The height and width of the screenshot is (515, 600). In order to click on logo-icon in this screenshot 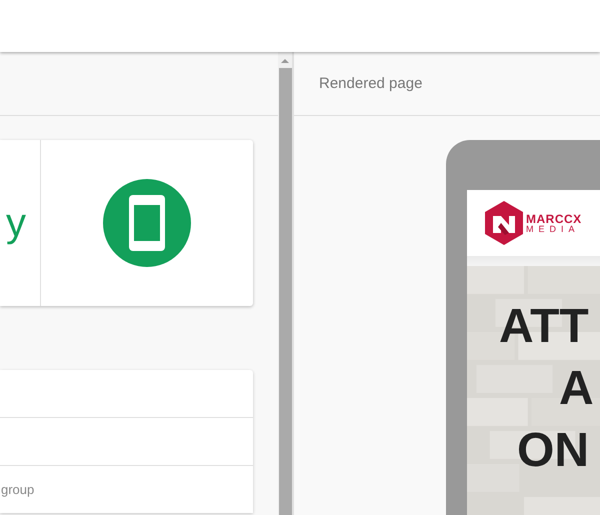, I will do `click(504, 223)`.